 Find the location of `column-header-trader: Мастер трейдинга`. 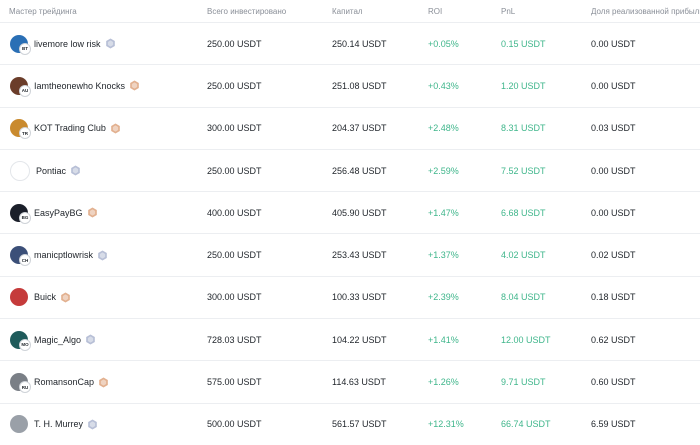

column-header-trader: Мастер трейдинга is located at coordinates (103, 11).